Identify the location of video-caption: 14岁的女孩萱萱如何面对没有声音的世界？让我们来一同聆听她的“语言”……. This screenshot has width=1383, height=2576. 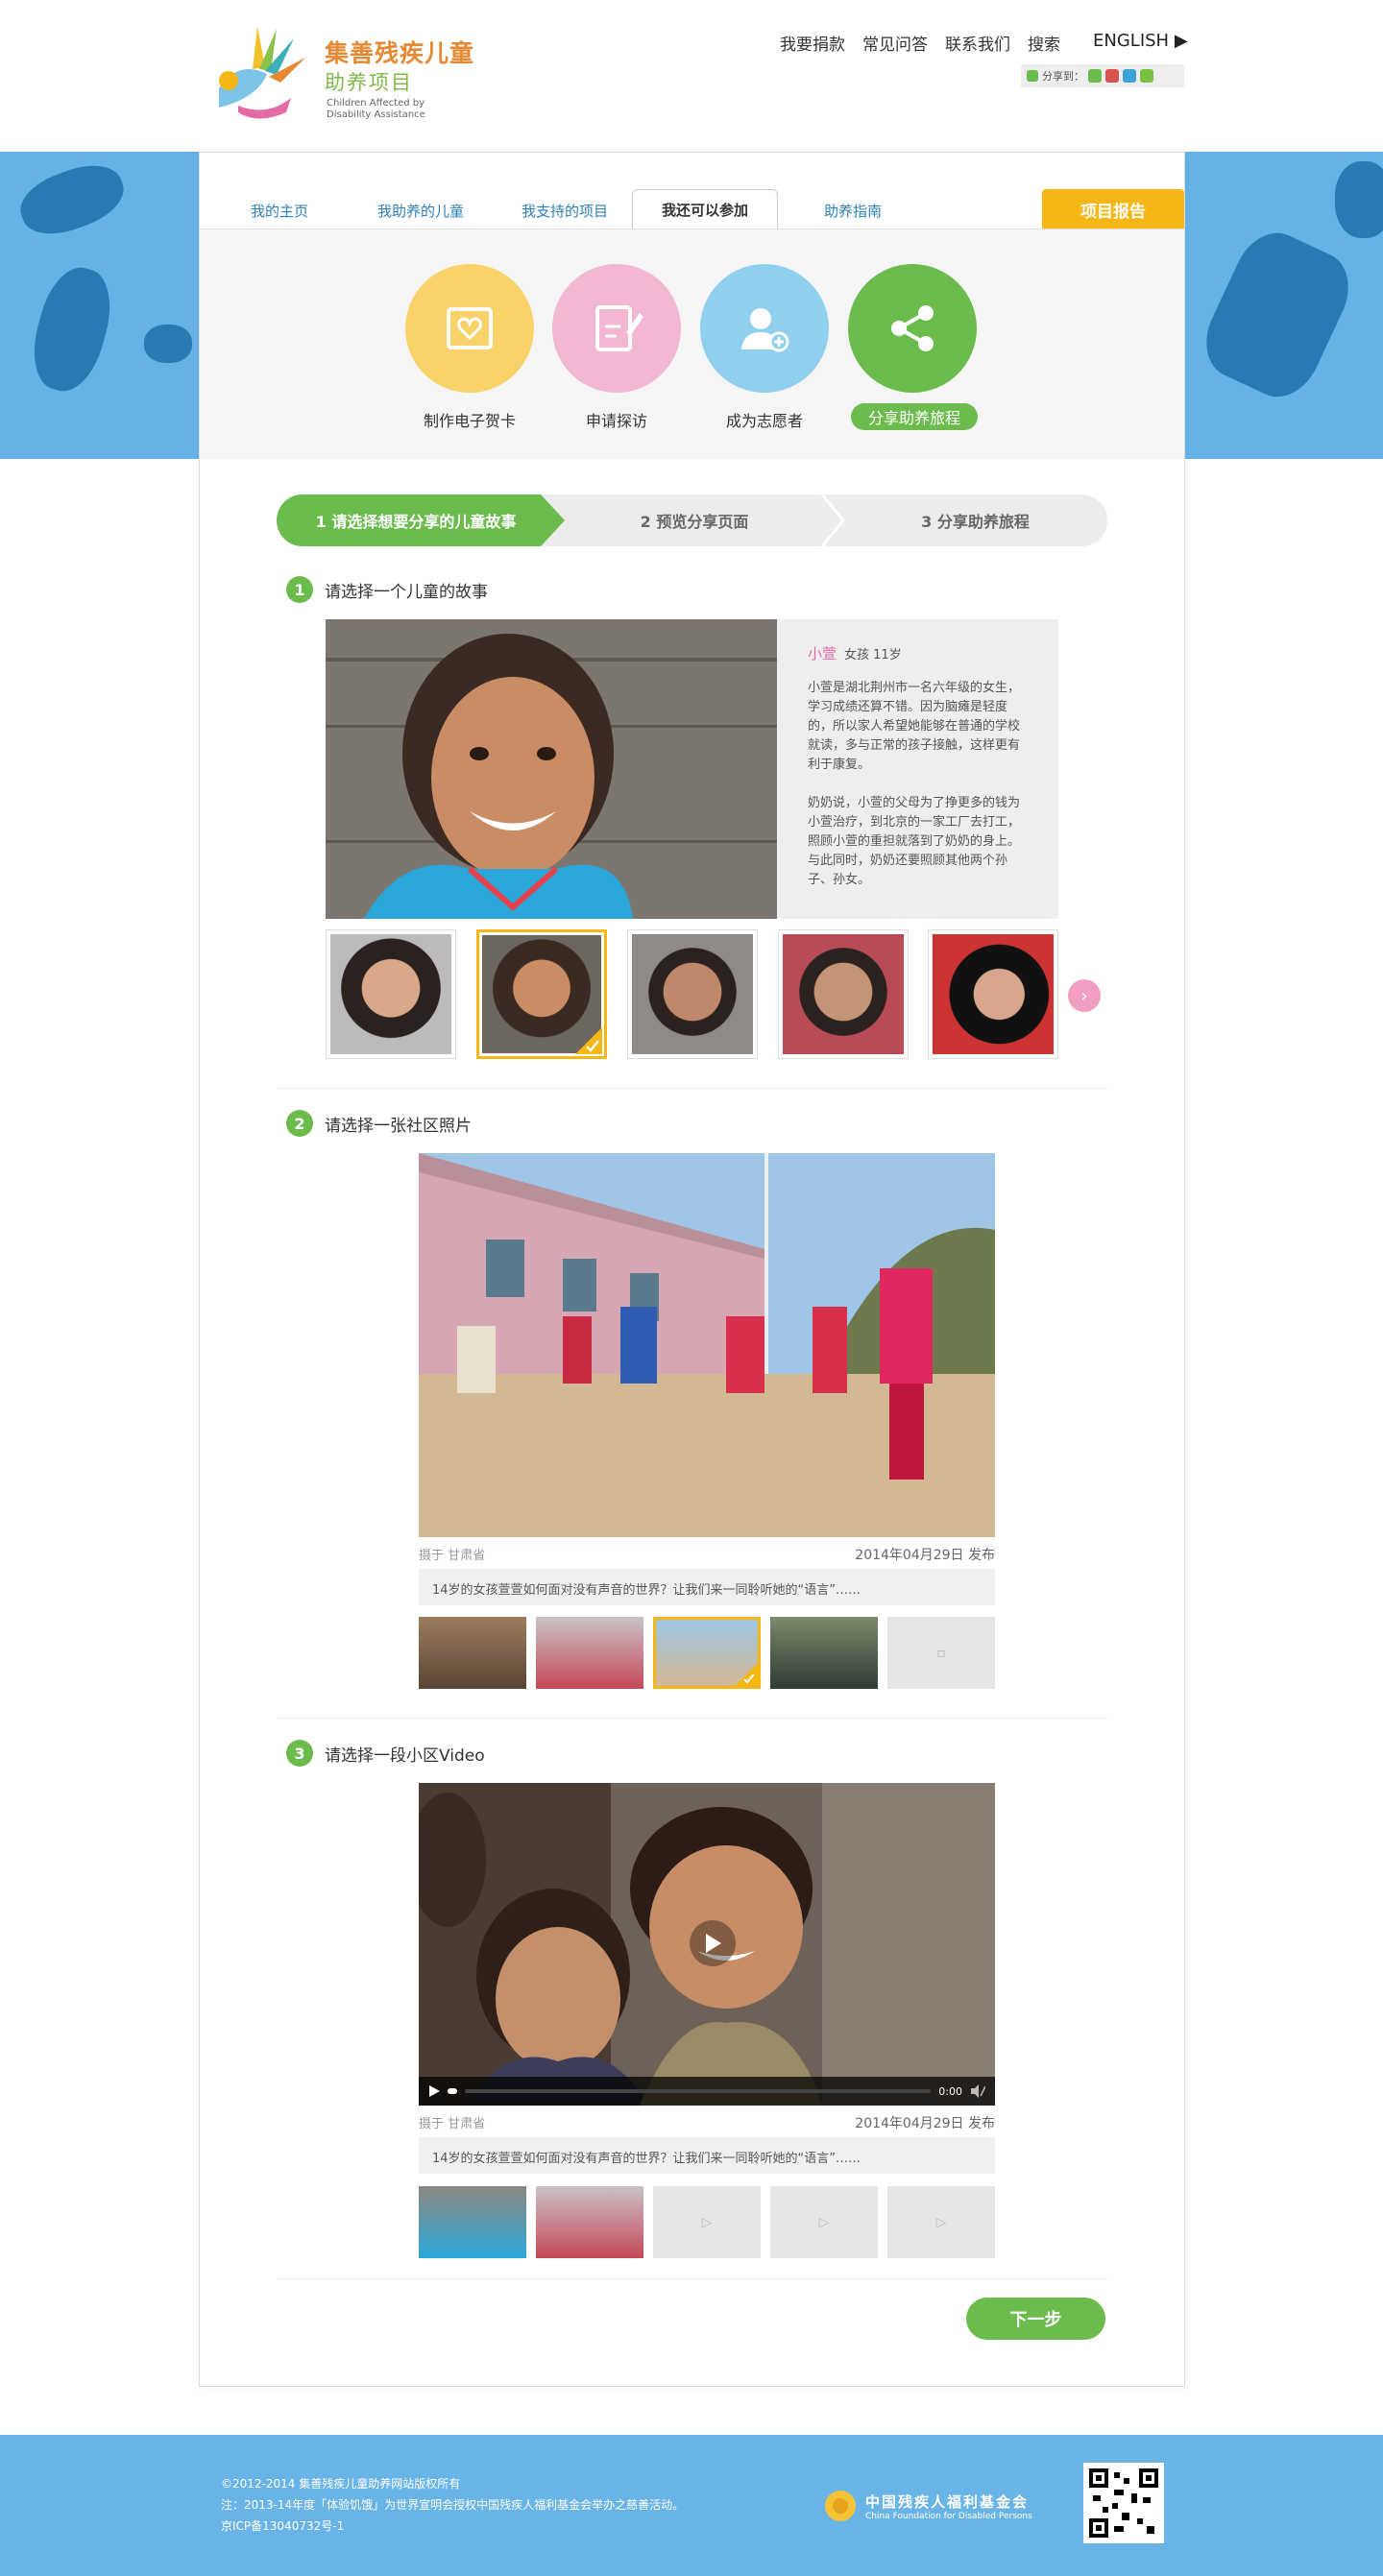
(707, 2155).